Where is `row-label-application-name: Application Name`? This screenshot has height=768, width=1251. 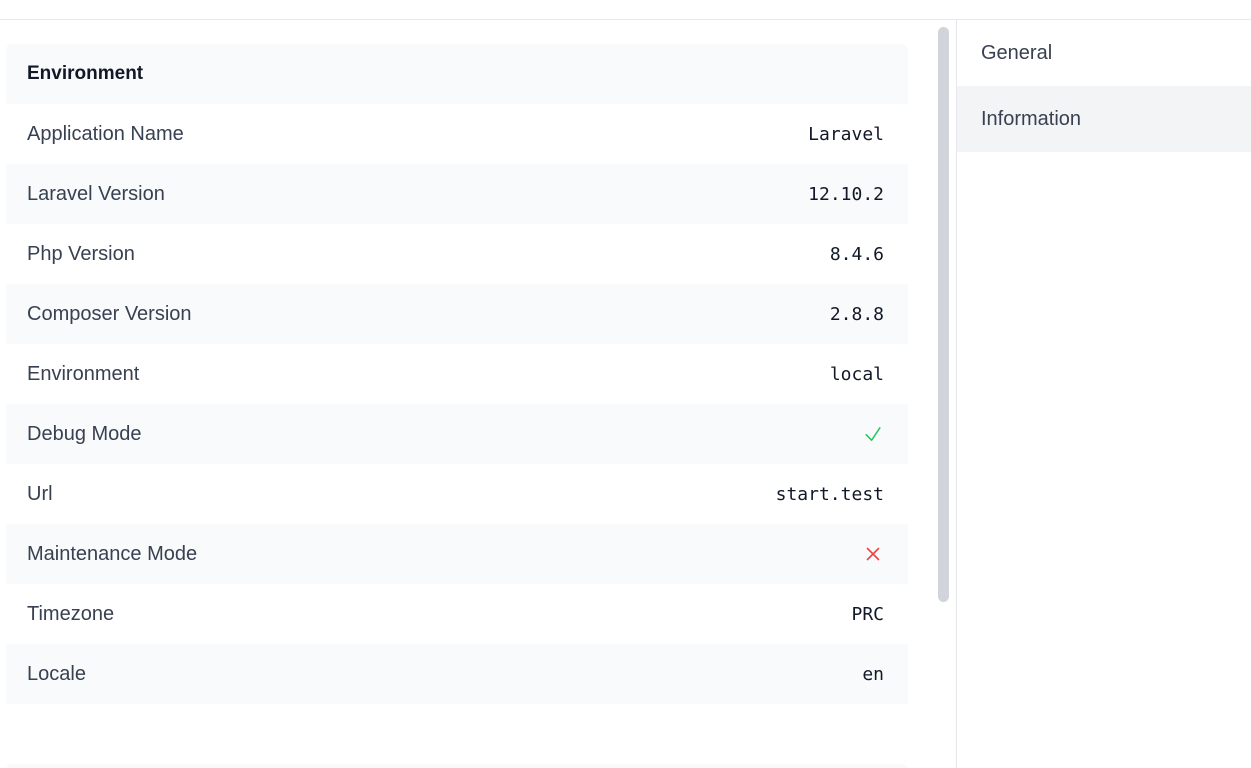 row-label-application-name: Application Name is located at coordinates (105, 133).